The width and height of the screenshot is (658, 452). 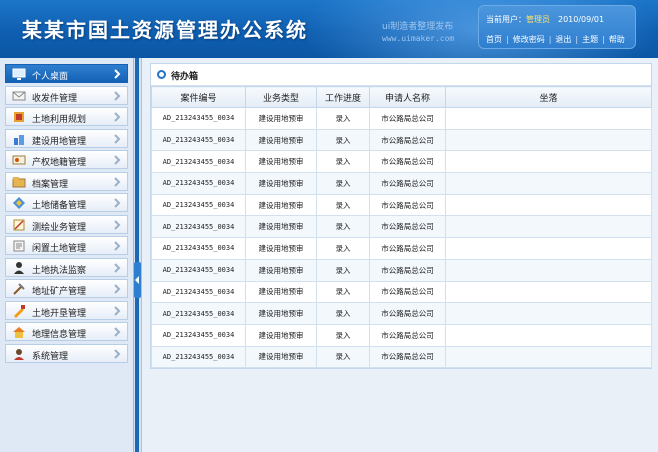 What do you see at coordinates (66, 267) in the screenshot?
I see `sidebar-item-law-enforcement: 土地执法监察` at bounding box center [66, 267].